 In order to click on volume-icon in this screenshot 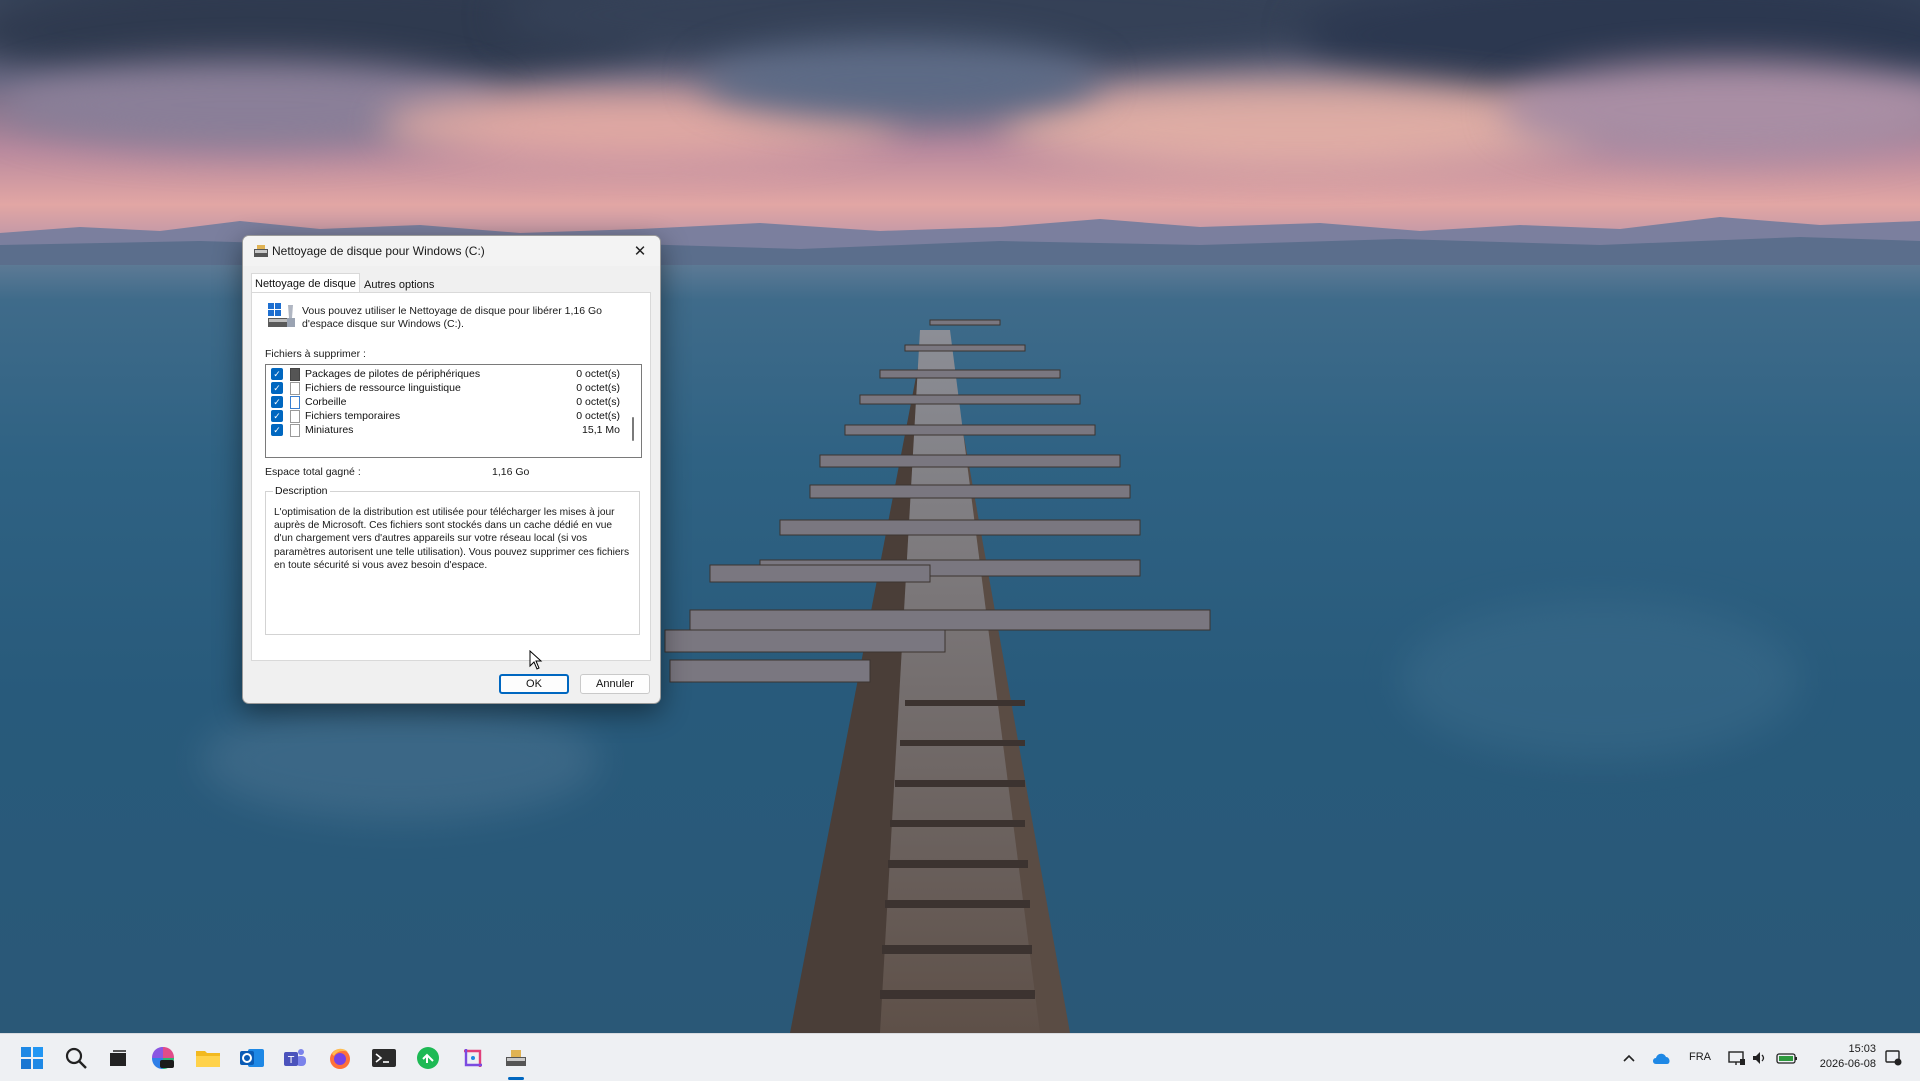, I will do `click(1760, 1058)`.